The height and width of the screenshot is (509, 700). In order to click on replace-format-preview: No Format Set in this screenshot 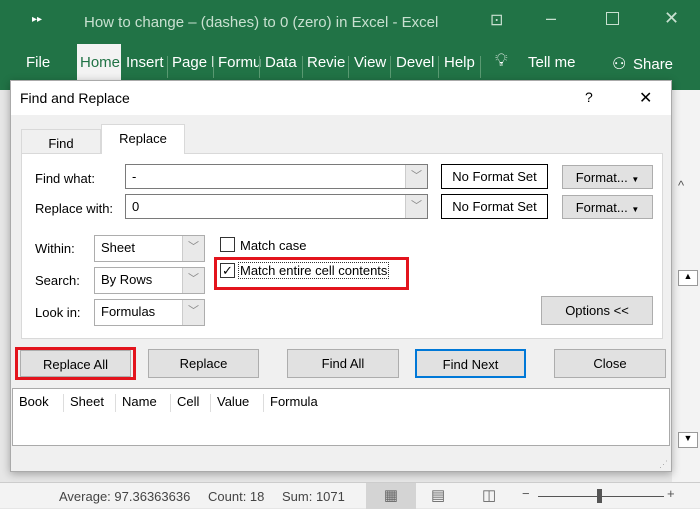, I will do `click(494, 206)`.